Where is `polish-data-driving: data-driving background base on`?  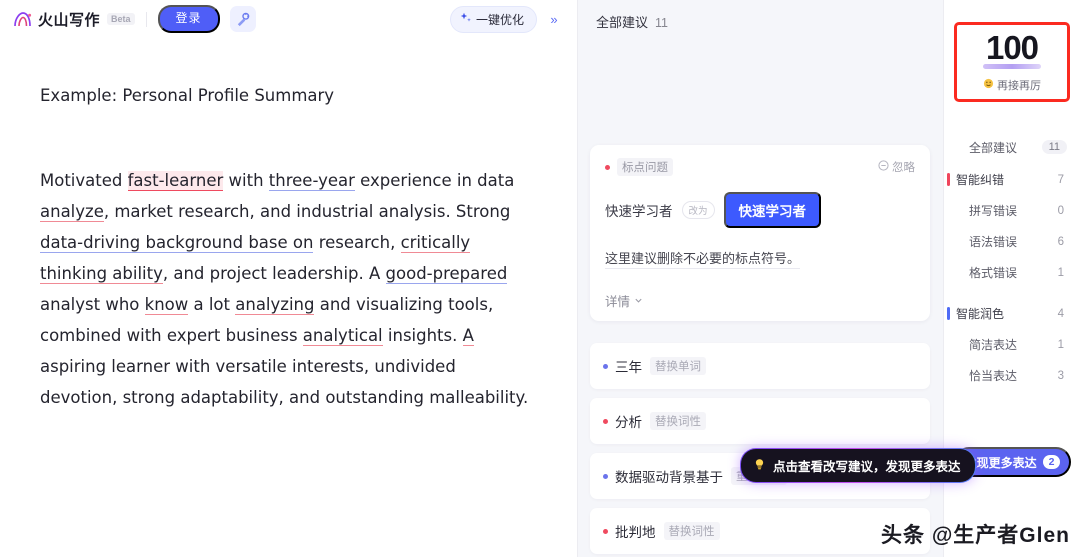 polish-data-driving: data-driving background base on is located at coordinates (177, 243).